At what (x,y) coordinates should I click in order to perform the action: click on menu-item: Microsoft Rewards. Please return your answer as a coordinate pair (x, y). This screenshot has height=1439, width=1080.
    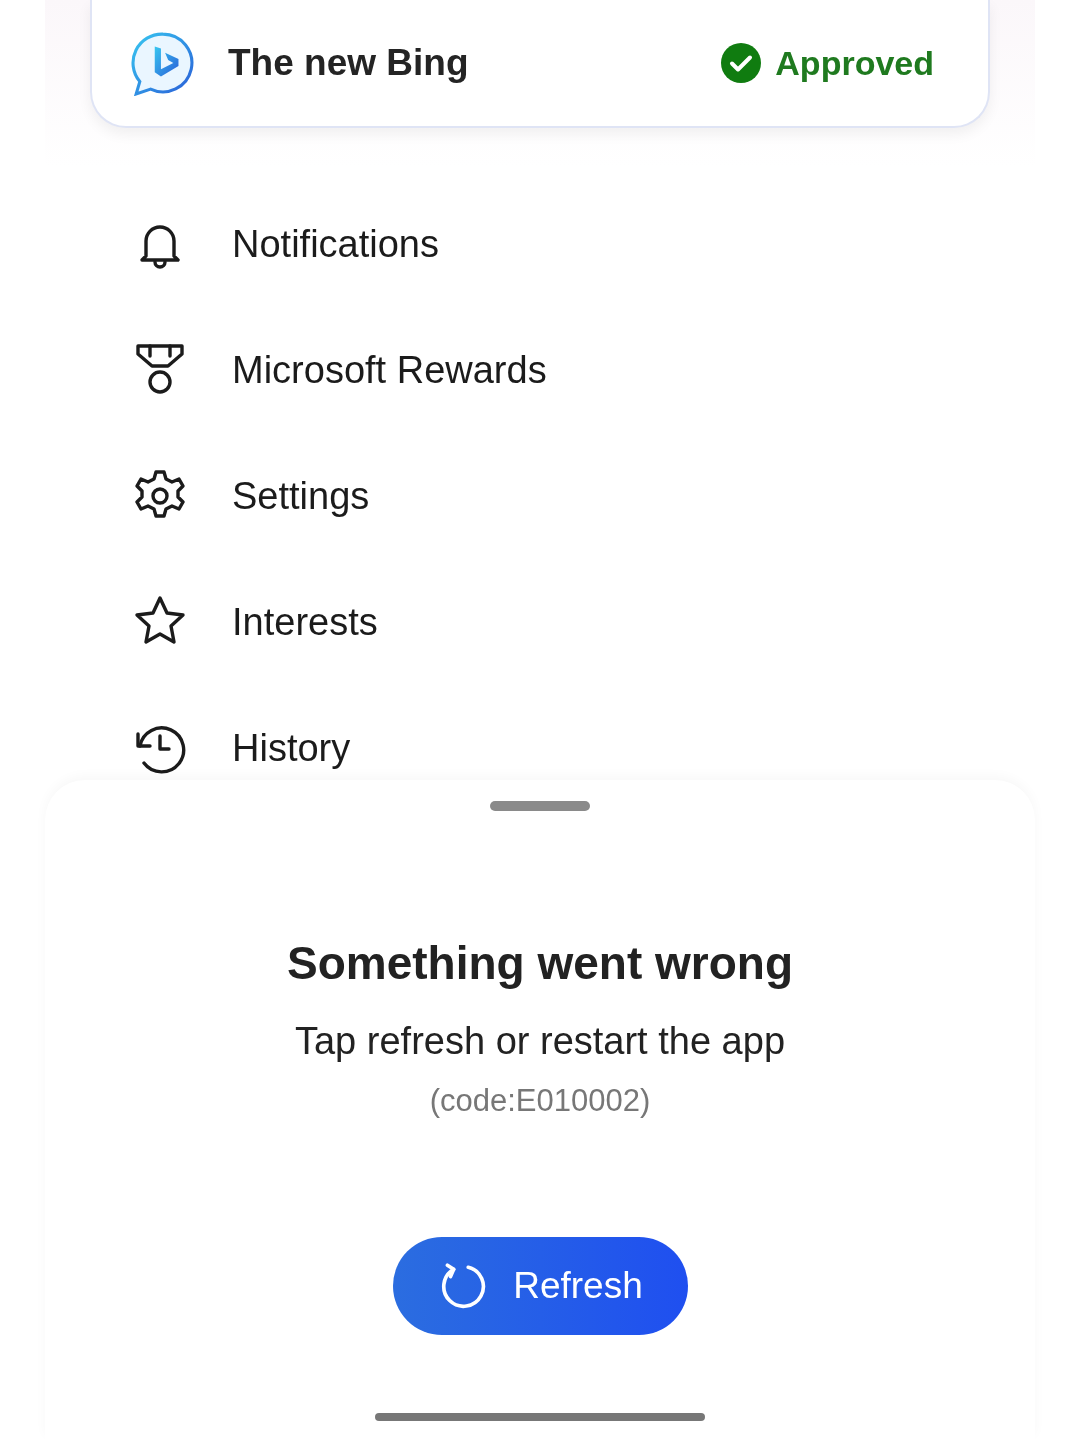
    Looking at the image, I should click on (389, 370).